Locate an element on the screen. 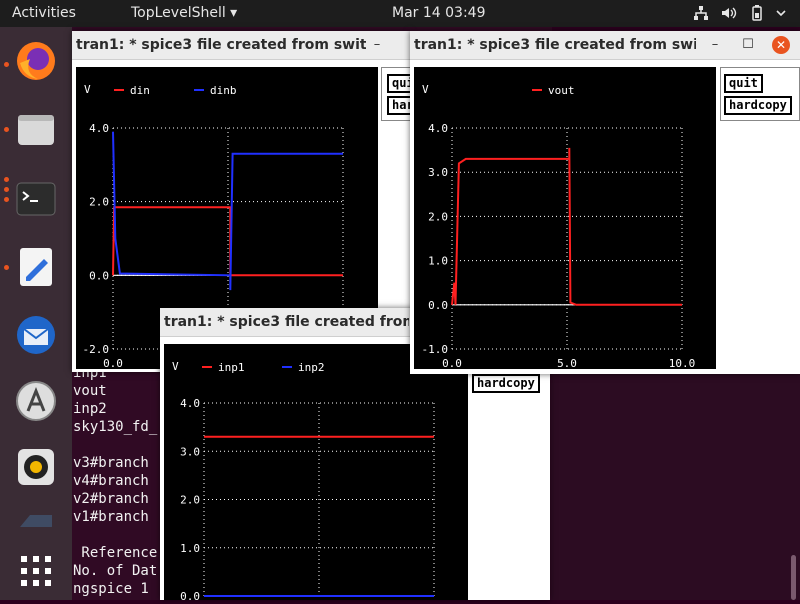 The image size is (800, 604). legend-label-din: din is located at coordinates (140, 90).